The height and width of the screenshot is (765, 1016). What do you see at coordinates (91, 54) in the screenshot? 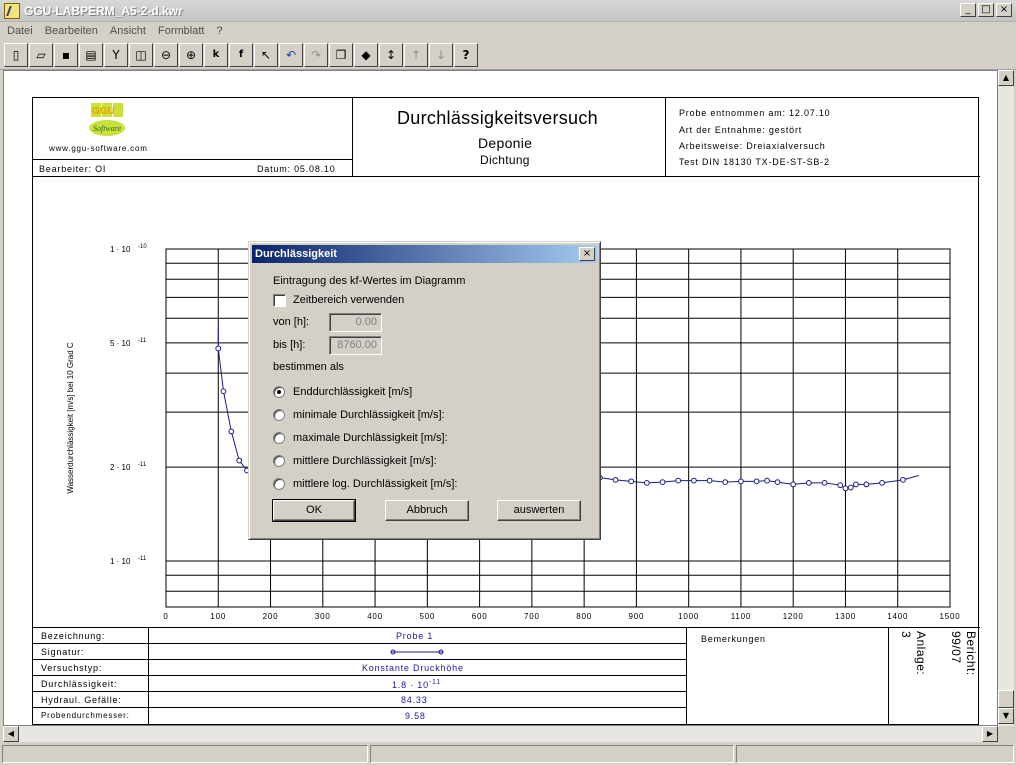
I see `print-icon: ▤` at bounding box center [91, 54].